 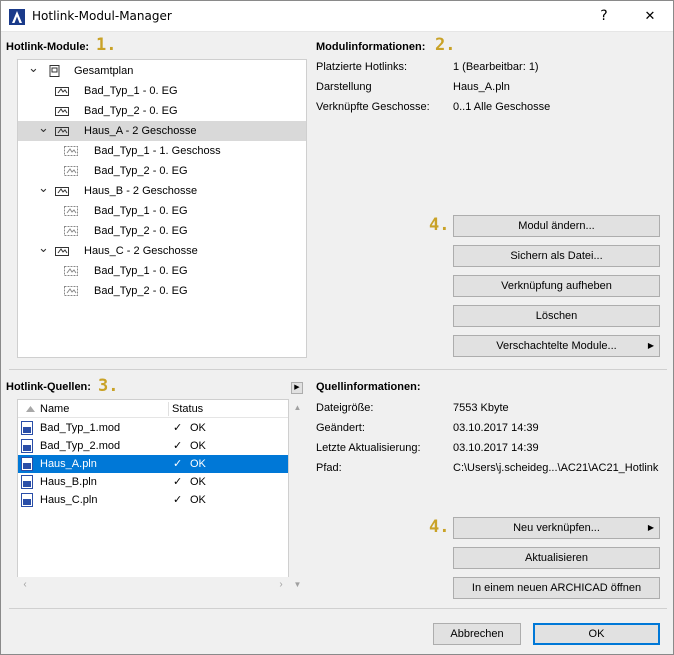 What do you see at coordinates (153, 482) in the screenshot?
I see `list-item: Haus_B.pln ✓ OK` at bounding box center [153, 482].